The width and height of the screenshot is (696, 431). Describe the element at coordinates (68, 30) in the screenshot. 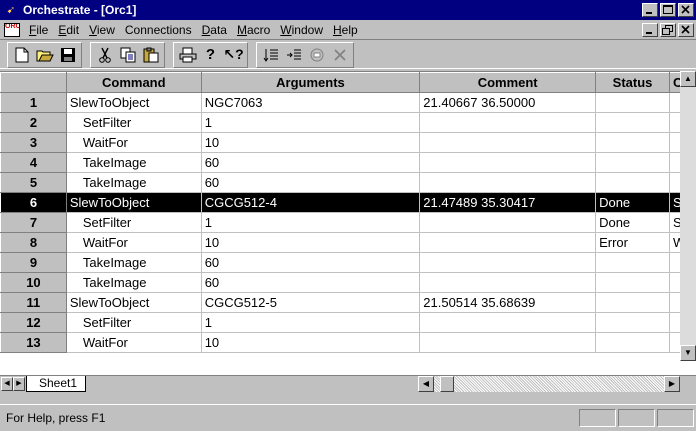

I see `menu-edit: Edit` at that location.